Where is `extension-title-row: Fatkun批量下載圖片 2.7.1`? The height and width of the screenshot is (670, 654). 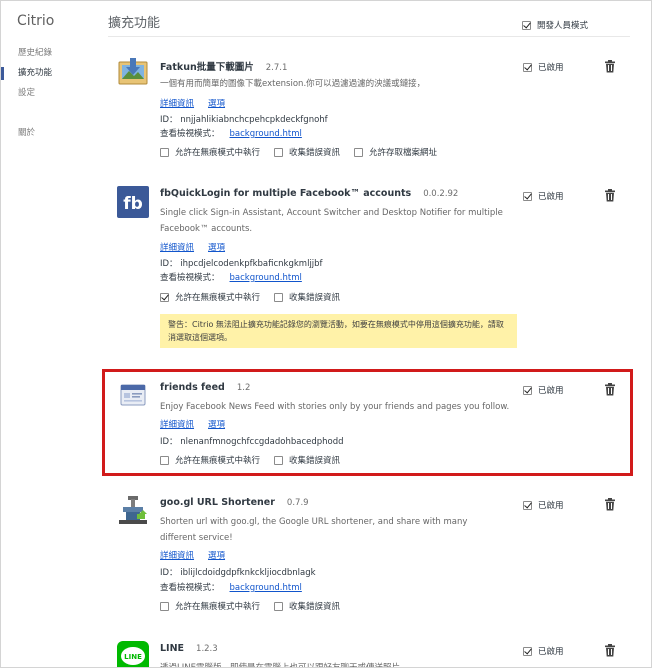
extension-title-row: Fatkun批量下載圖片 2.7.1 is located at coordinates (223, 66).